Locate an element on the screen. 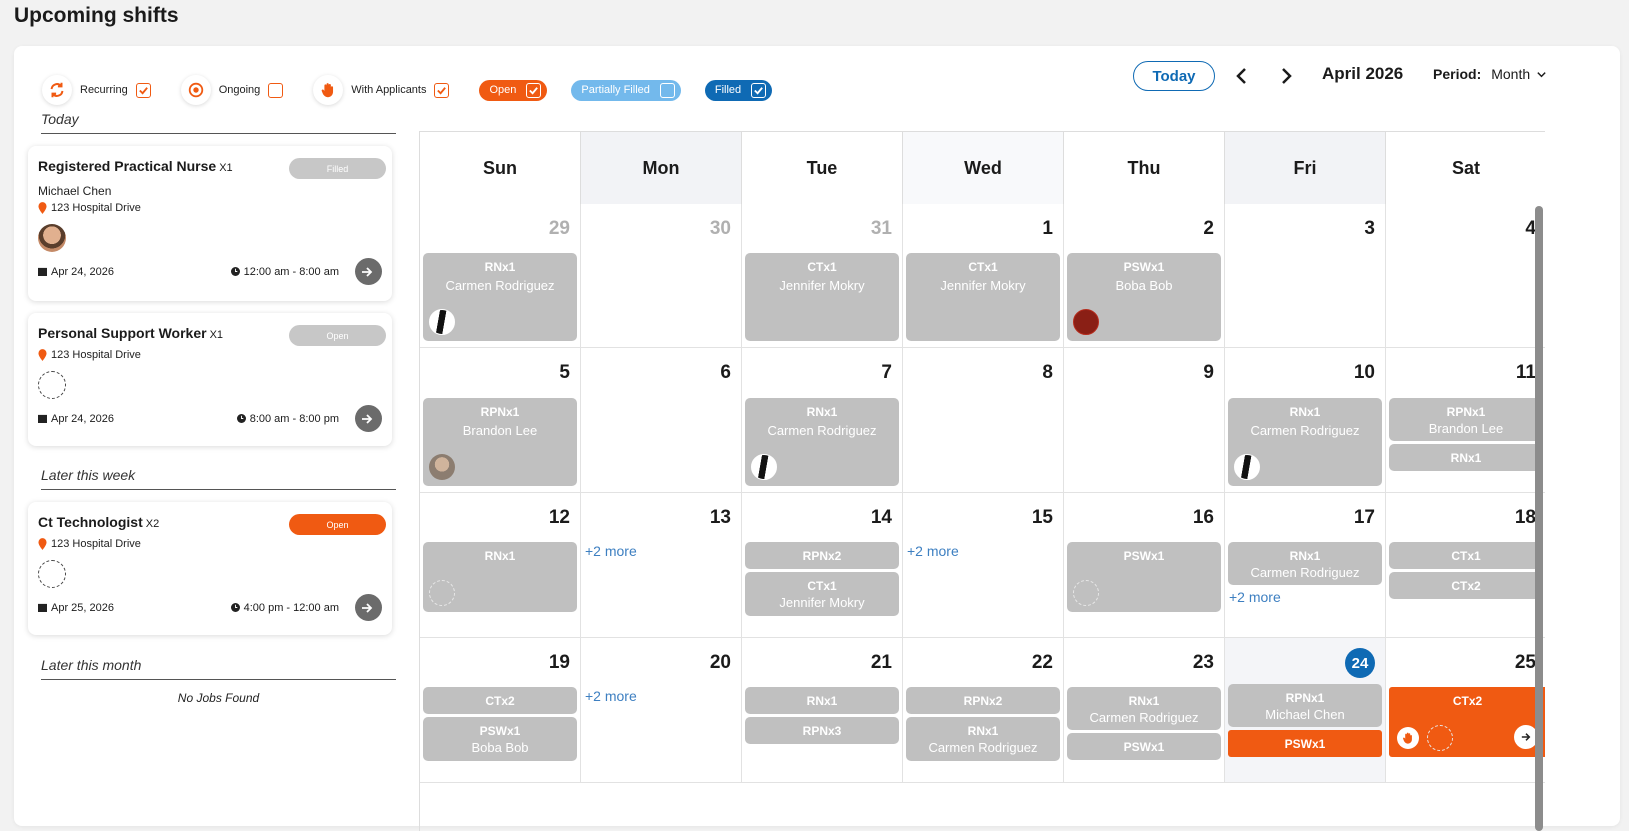  avatar-placeholder is located at coordinates (1086, 593).